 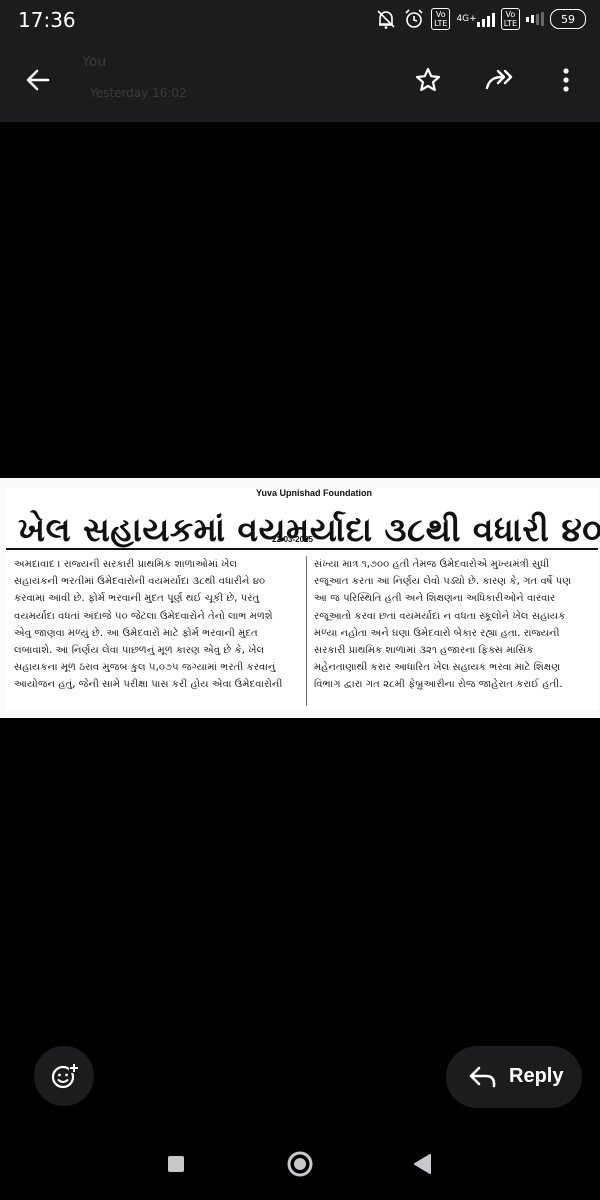 I want to click on home-button, so click(x=300, y=1164).